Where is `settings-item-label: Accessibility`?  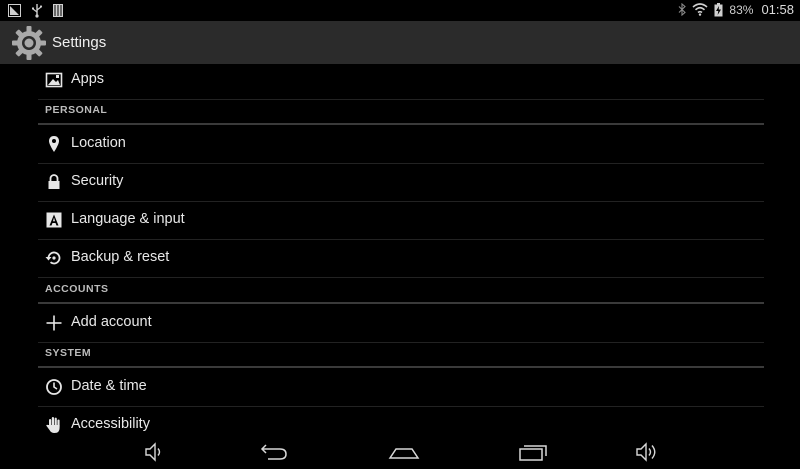
settings-item-label: Accessibility is located at coordinates (110, 424).